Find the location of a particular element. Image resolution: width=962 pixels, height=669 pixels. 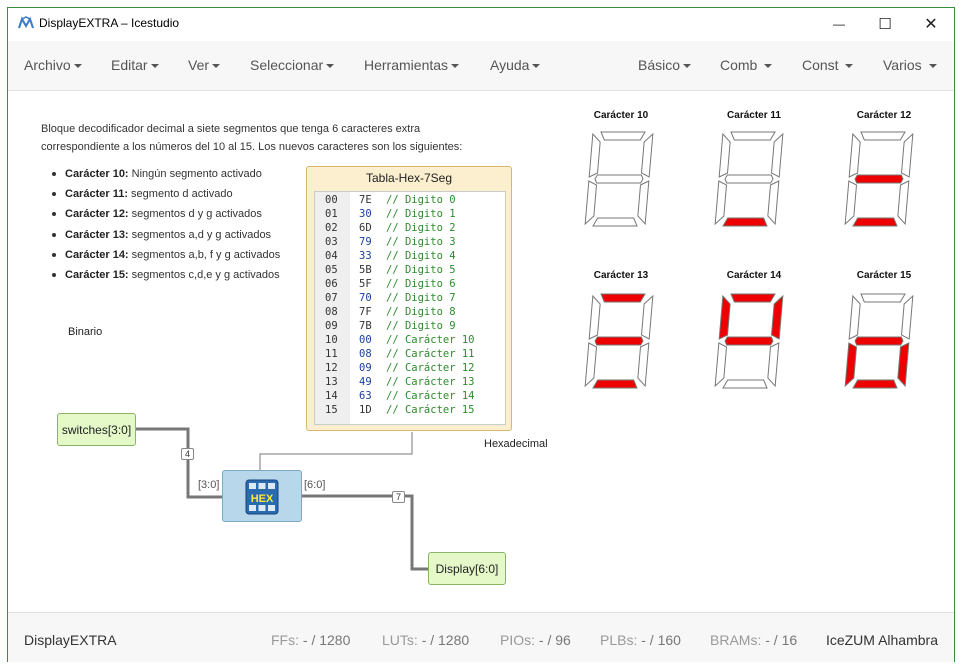

segment-f-on is located at coordinates (724, 317).